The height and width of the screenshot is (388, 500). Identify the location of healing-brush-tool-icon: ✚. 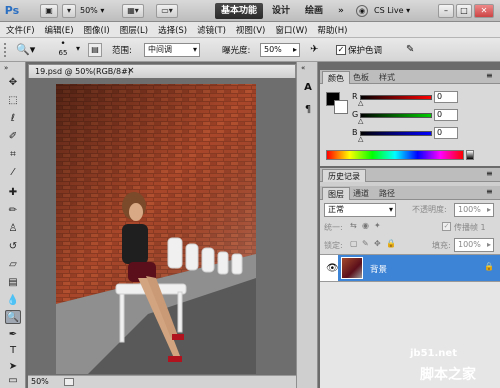
(13, 193).